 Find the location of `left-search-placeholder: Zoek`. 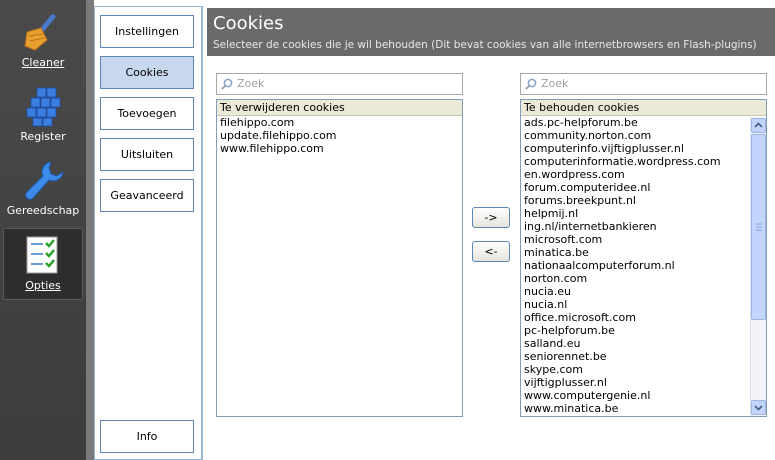

left-search-placeholder: Zoek is located at coordinates (251, 83).